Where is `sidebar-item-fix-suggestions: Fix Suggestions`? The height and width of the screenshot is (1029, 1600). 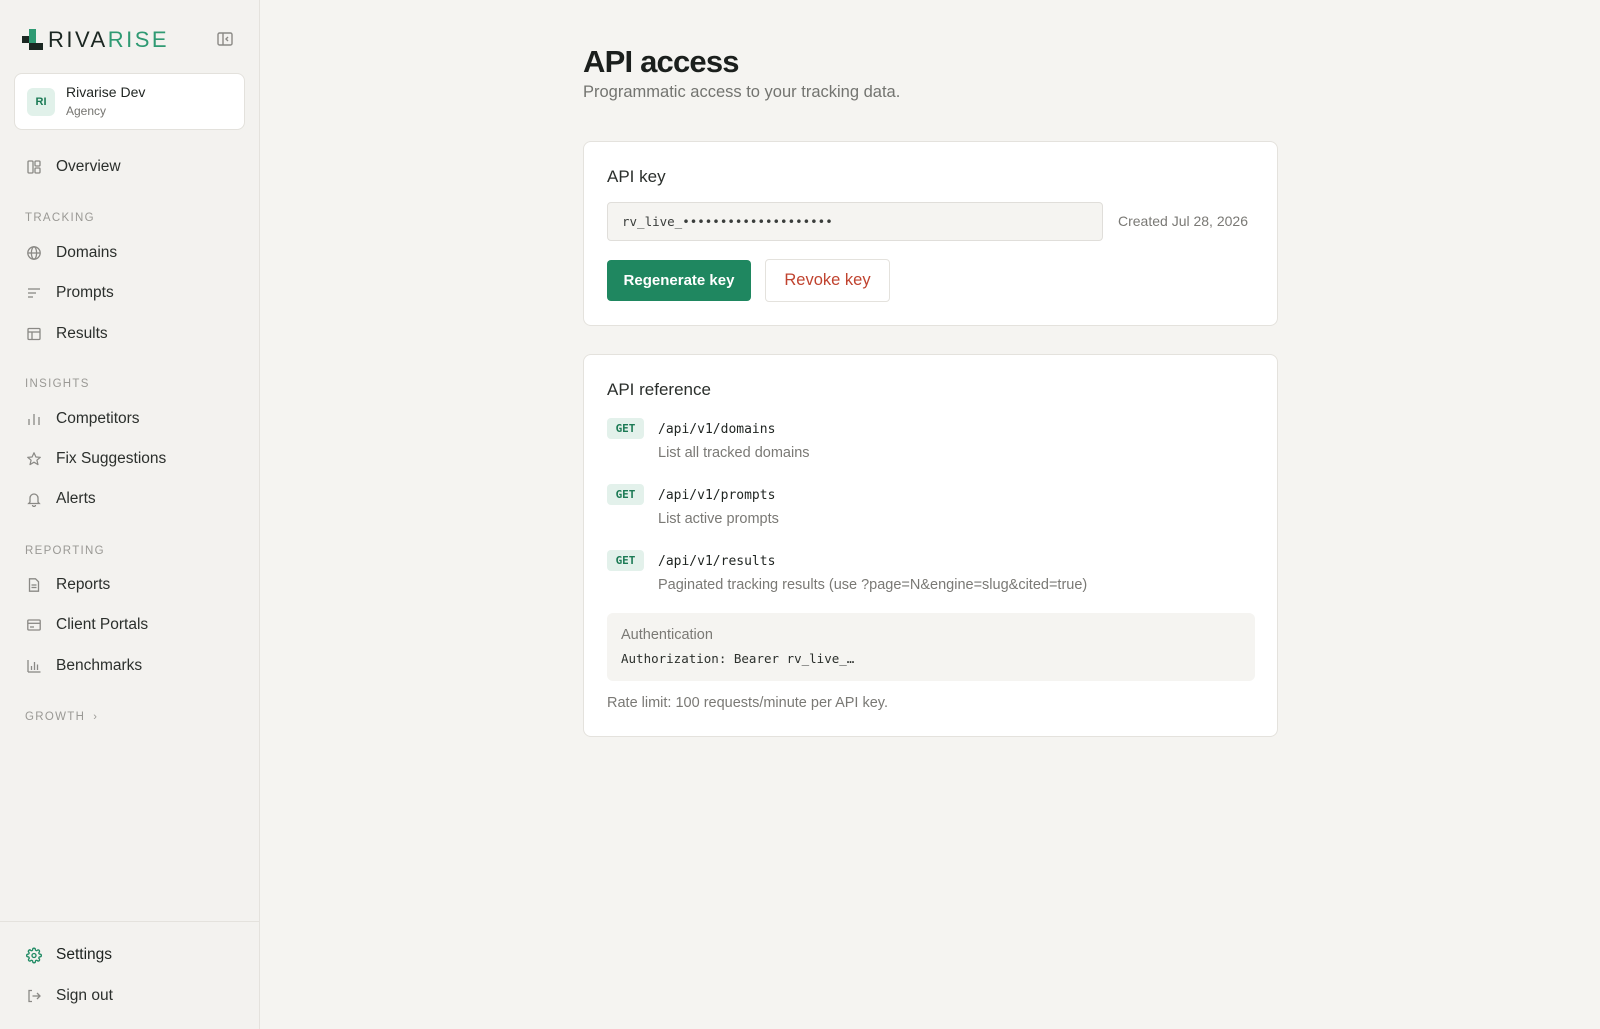
sidebar-item-fix-suggestions: Fix Suggestions is located at coordinates (130, 459).